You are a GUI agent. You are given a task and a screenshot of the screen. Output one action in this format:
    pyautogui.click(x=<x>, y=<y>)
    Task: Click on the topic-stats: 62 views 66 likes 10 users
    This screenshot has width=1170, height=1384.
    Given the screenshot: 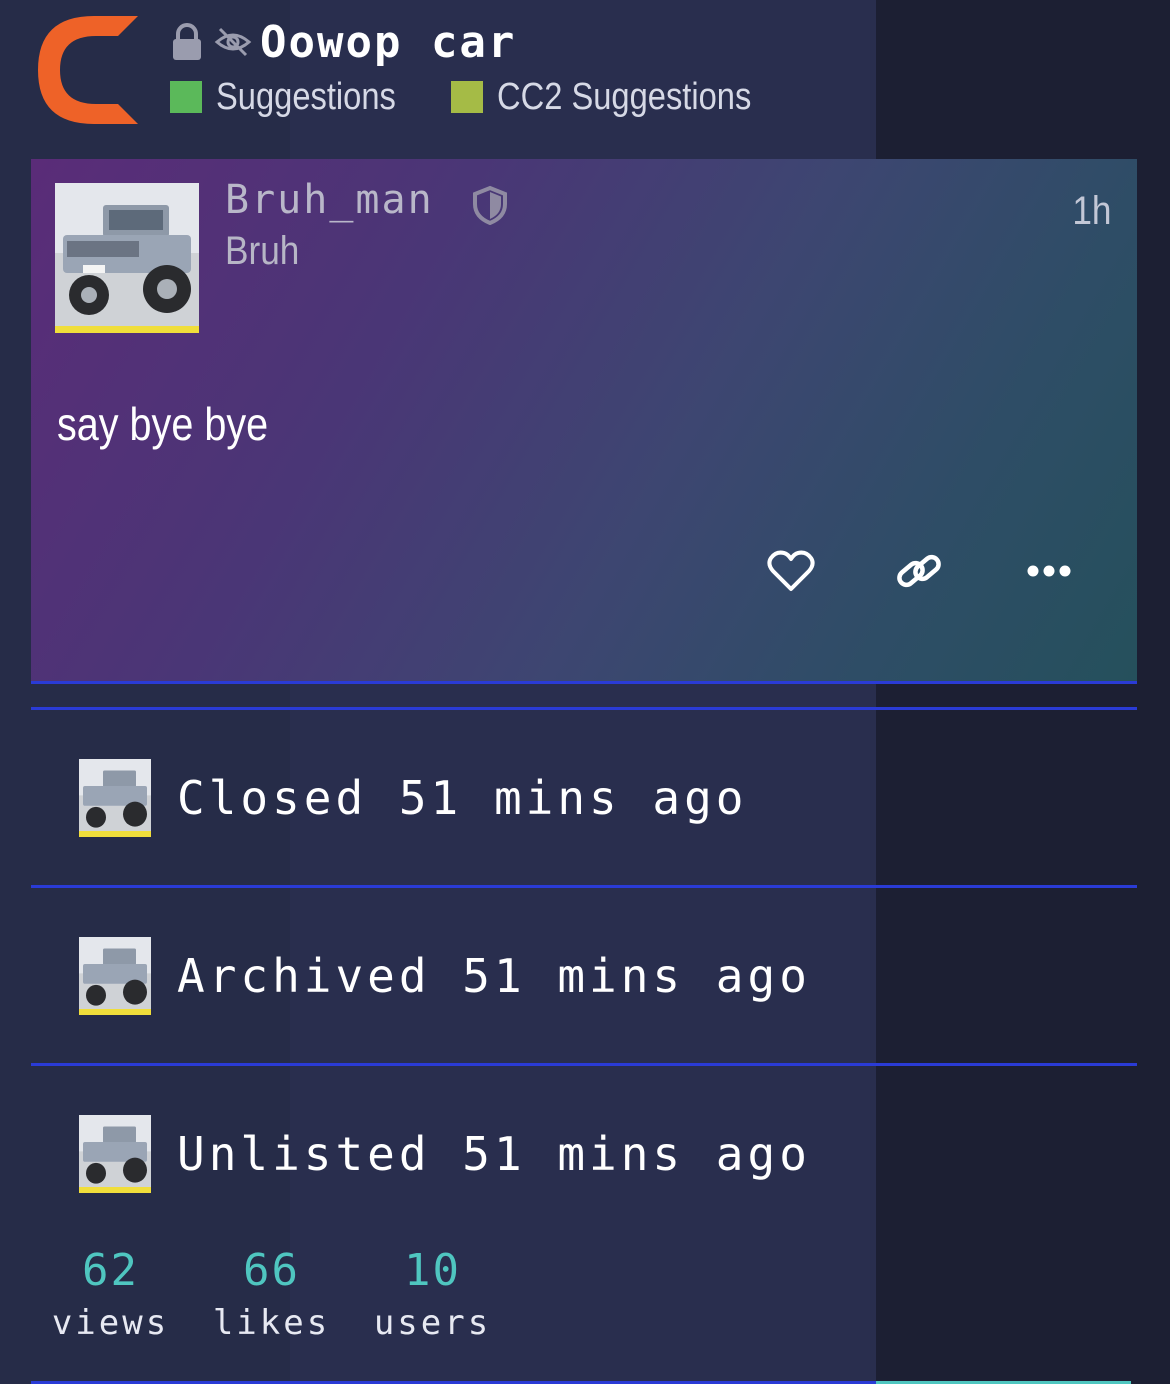 What is the action you would take?
    pyautogui.click(x=271, y=1296)
    